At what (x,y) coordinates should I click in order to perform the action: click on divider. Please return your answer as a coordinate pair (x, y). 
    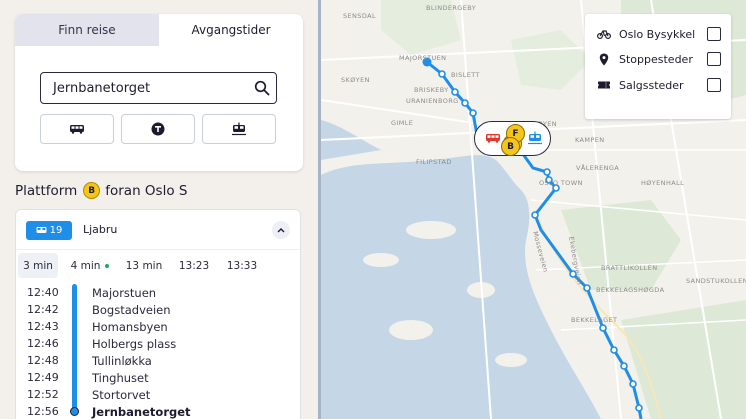
    Looking at the image, I should click on (158, 249).